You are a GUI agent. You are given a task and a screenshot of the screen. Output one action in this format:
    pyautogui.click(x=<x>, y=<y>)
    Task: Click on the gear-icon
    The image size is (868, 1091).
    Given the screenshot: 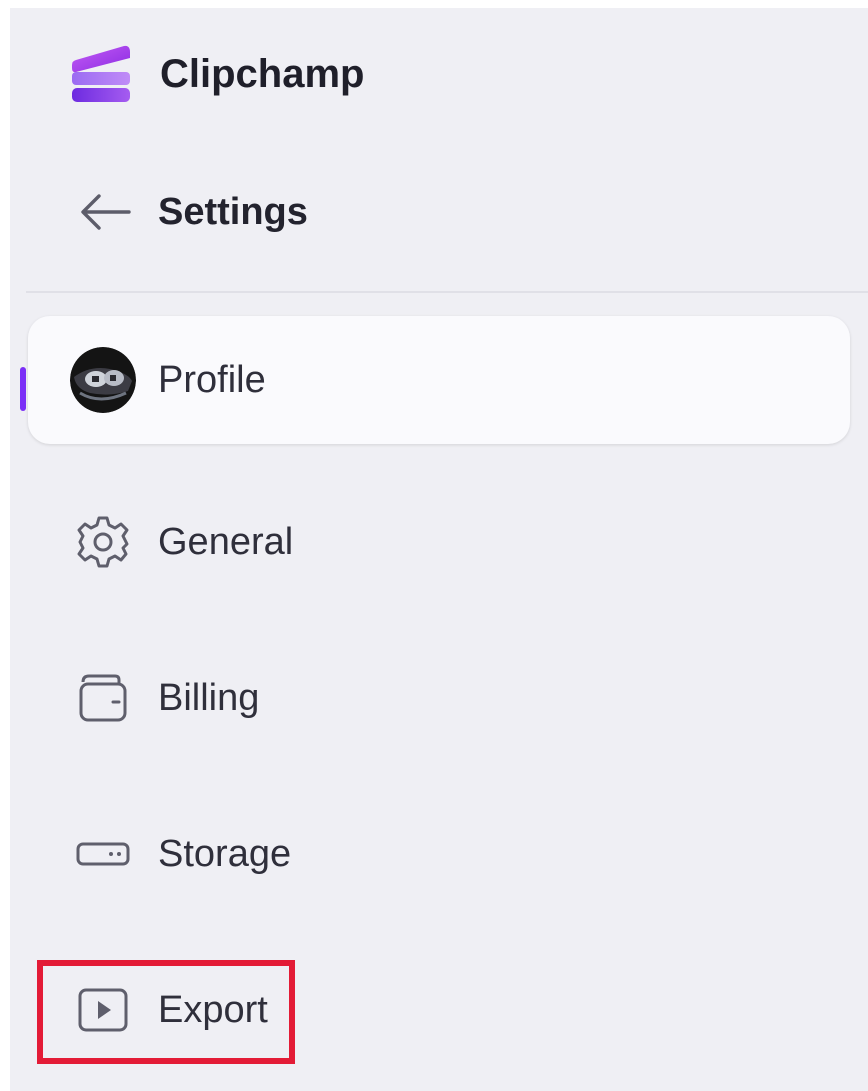 What is the action you would take?
    pyautogui.click(x=103, y=542)
    